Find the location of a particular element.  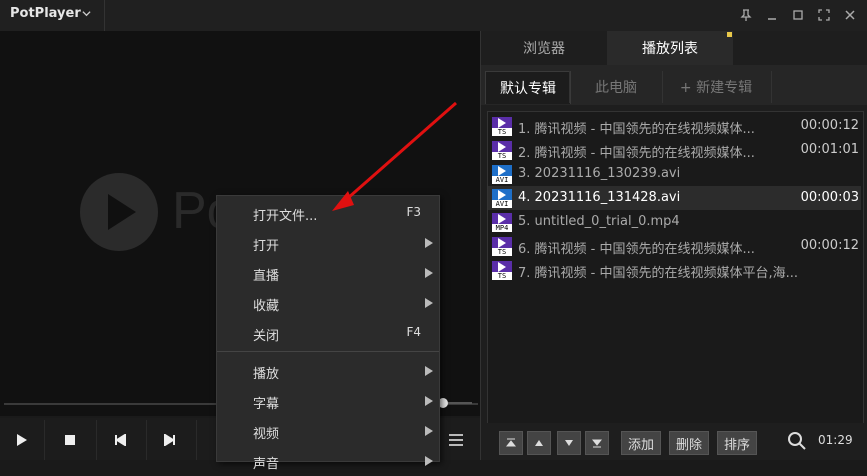

title-bar: PotPlayer is located at coordinates (433, 16).